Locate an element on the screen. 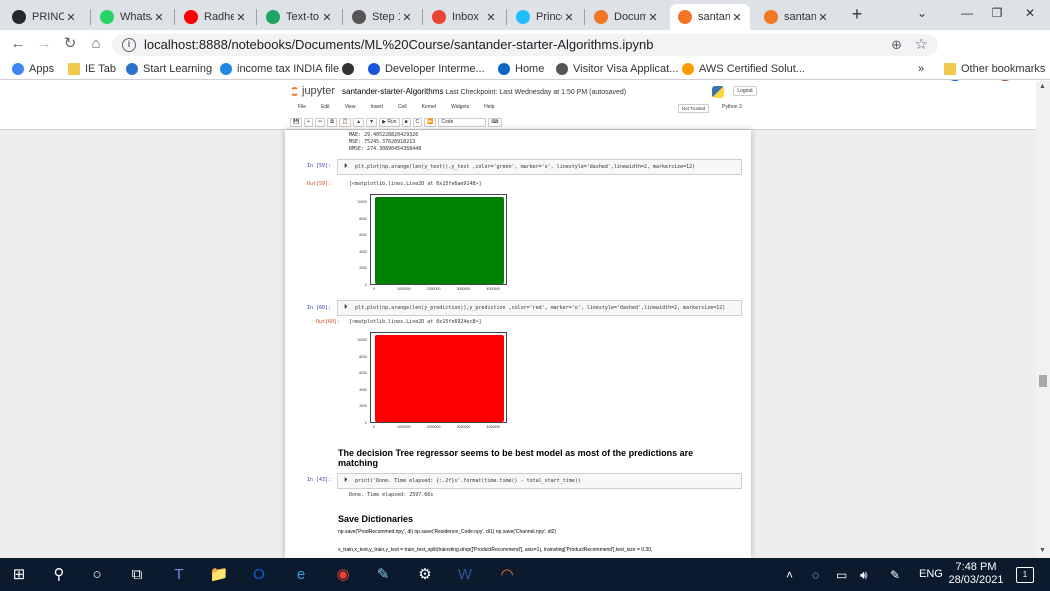 The image size is (1050, 591). start-button: ⊞ is located at coordinates (19, 575).